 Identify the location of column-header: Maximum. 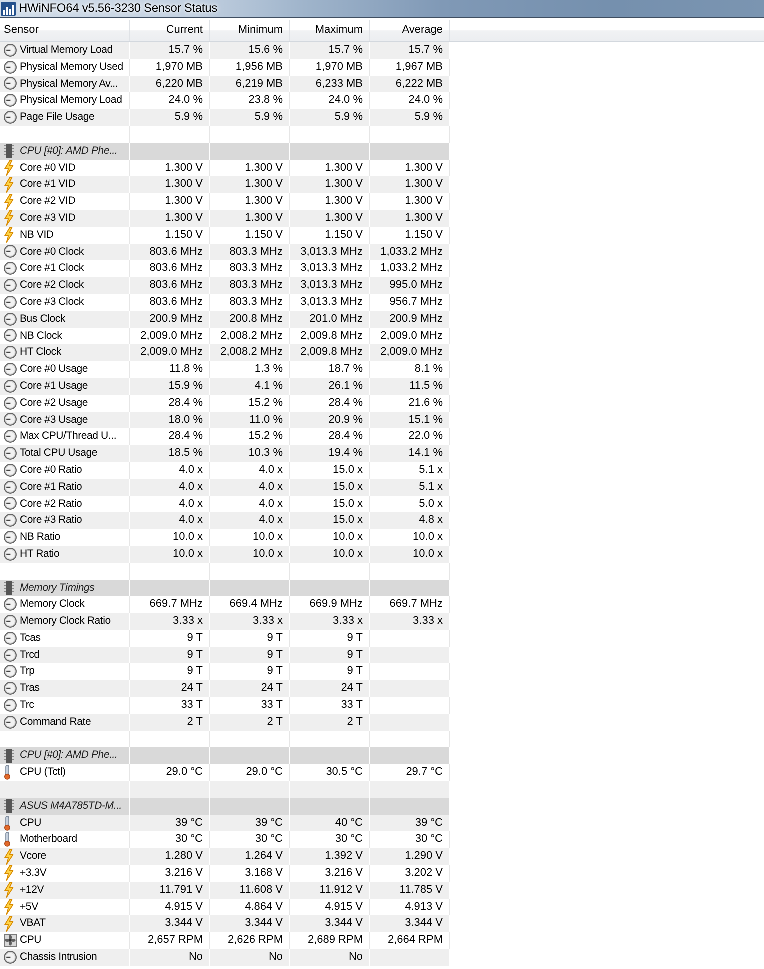
(330, 30).